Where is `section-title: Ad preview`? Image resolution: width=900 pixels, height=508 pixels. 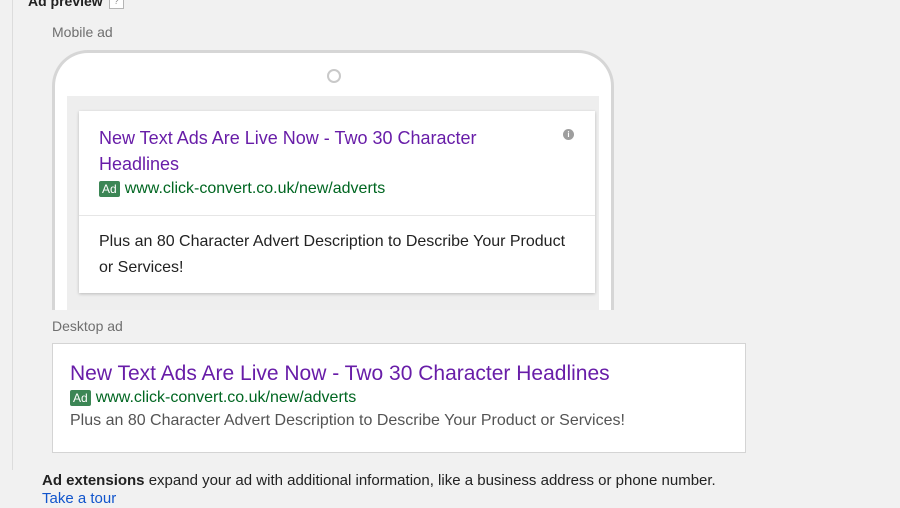 section-title: Ad preview is located at coordinates (65, 4).